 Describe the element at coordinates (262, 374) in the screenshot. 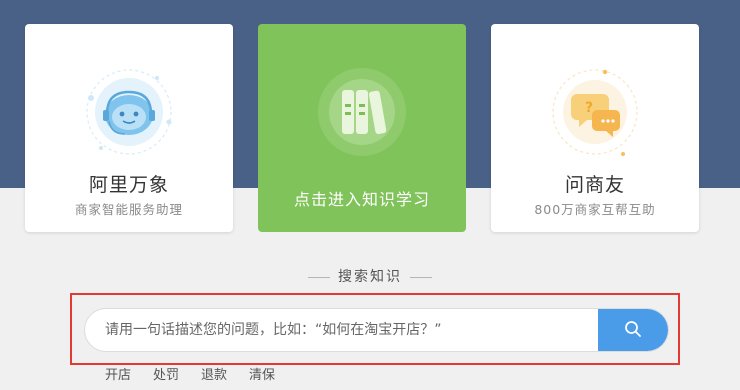

I see `hot-tag: 清保` at that location.